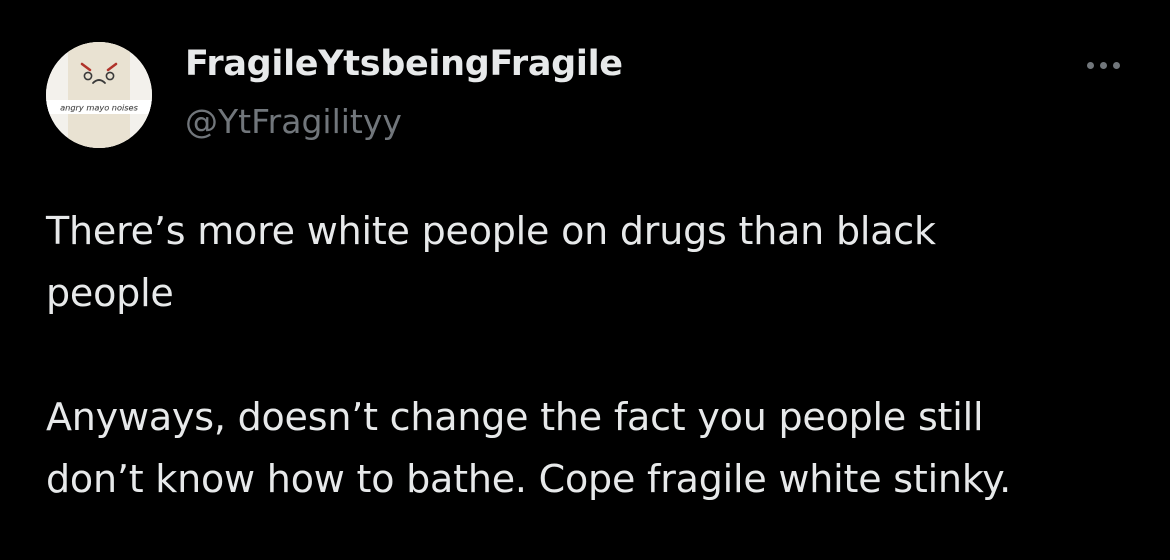  What do you see at coordinates (404, 64) in the screenshot?
I see `author-display-name: FragileYtsbeingFragile` at bounding box center [404, 64].